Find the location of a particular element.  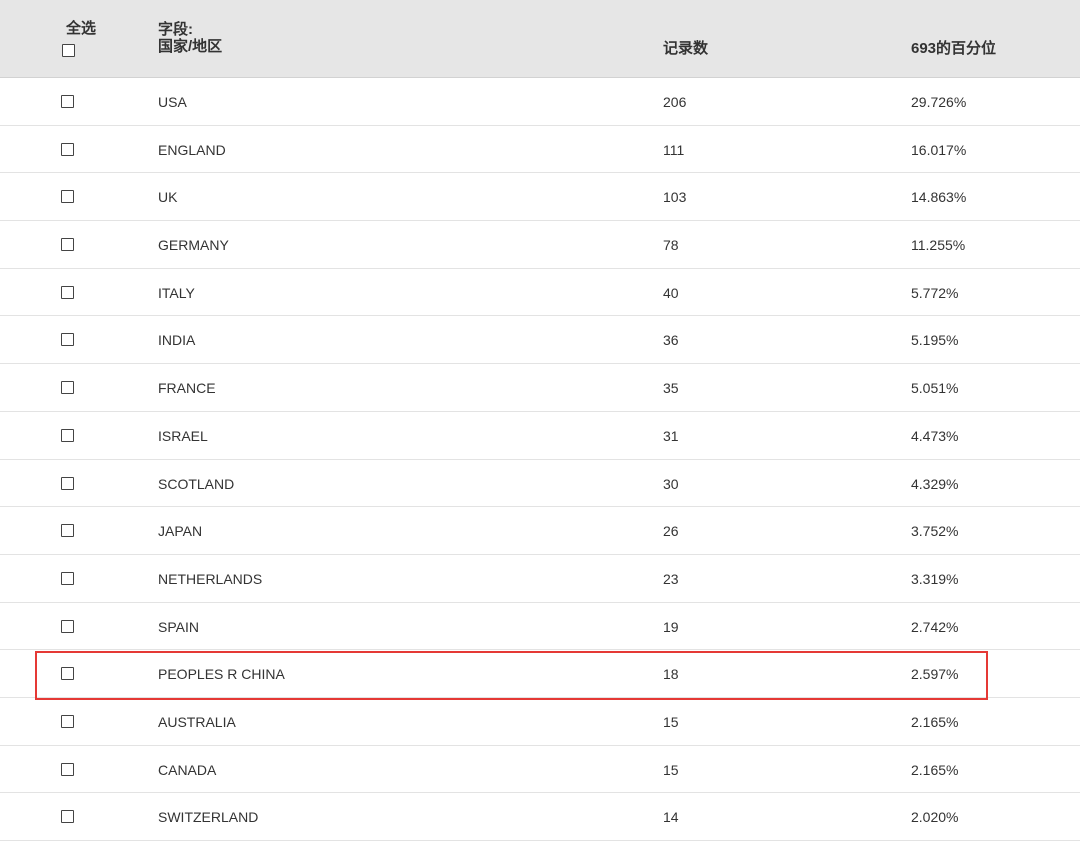

record-count: 23 is located at coordinates (671, 578).